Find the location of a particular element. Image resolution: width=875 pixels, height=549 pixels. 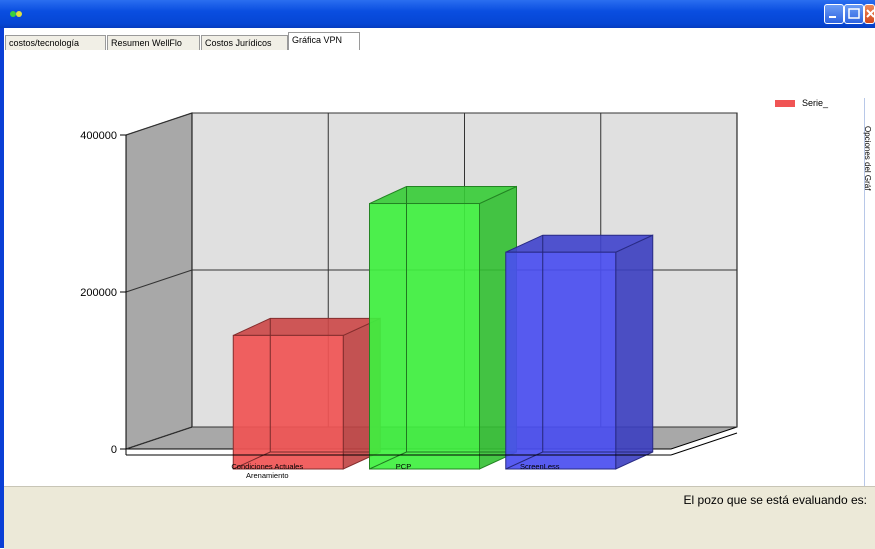

y-tick-label: 400000 is located at coordinates (98, 136).